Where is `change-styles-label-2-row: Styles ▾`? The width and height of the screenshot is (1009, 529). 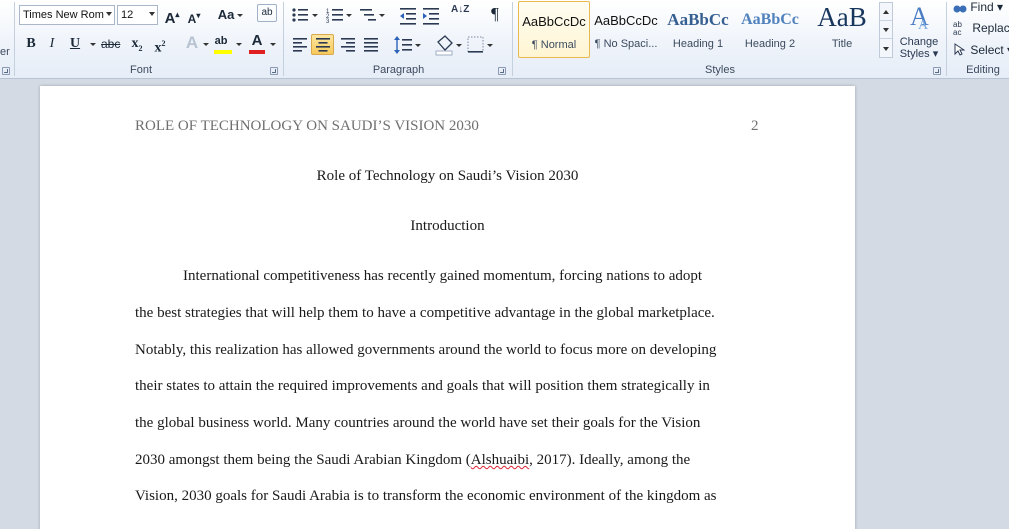
change-styles-label-2-row: Styles ▾ is located at coordinates (919, 54).